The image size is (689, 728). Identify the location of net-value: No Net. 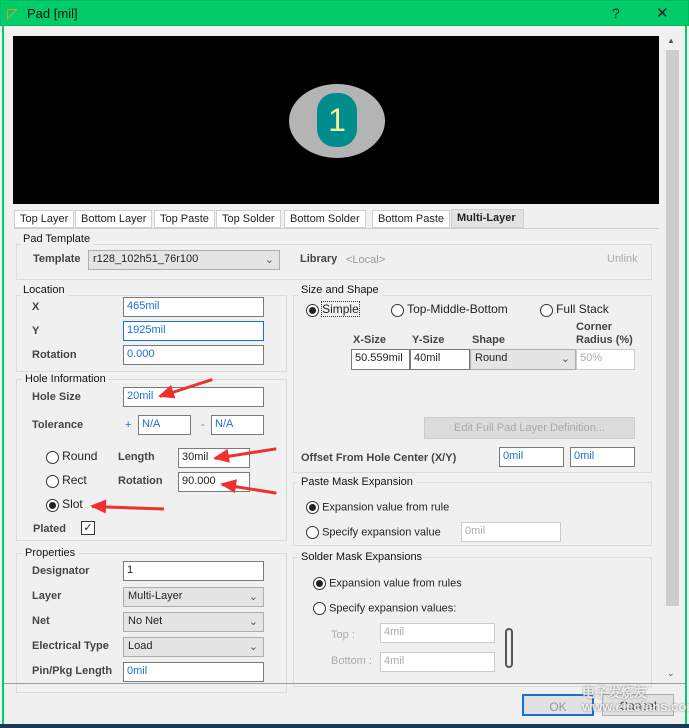
(145, 621).